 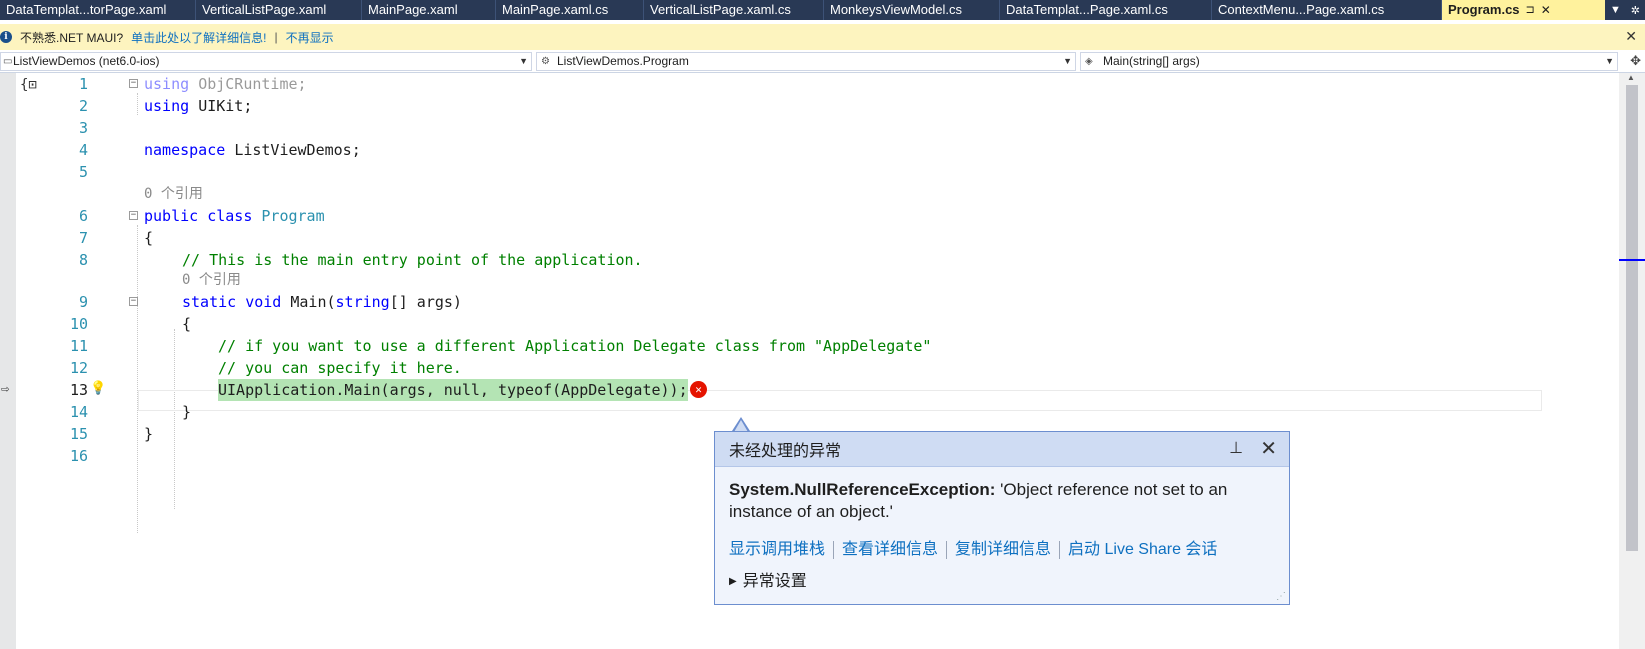 I want to click on code-line: 3, so click(x=810, y=128).